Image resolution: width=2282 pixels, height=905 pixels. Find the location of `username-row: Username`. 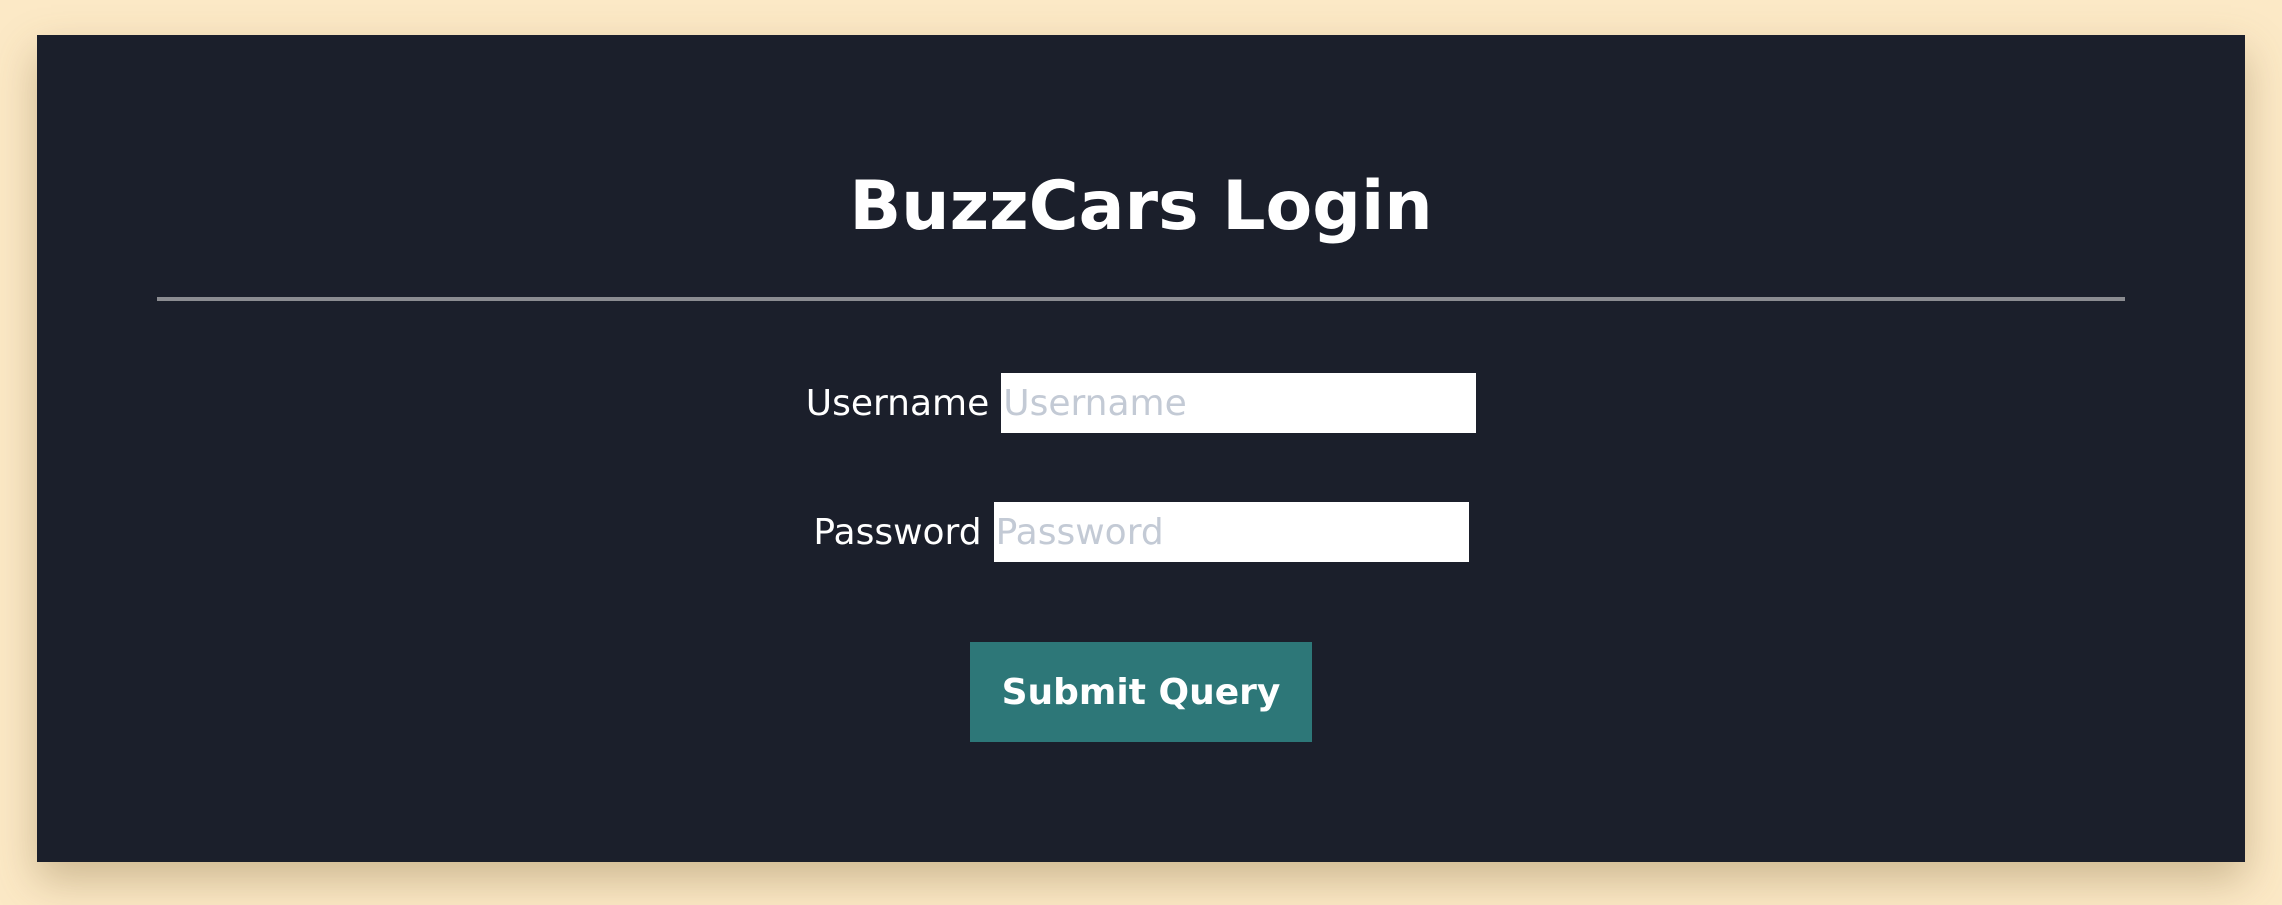

username-row: Username is located at coordinates (1141, 403).